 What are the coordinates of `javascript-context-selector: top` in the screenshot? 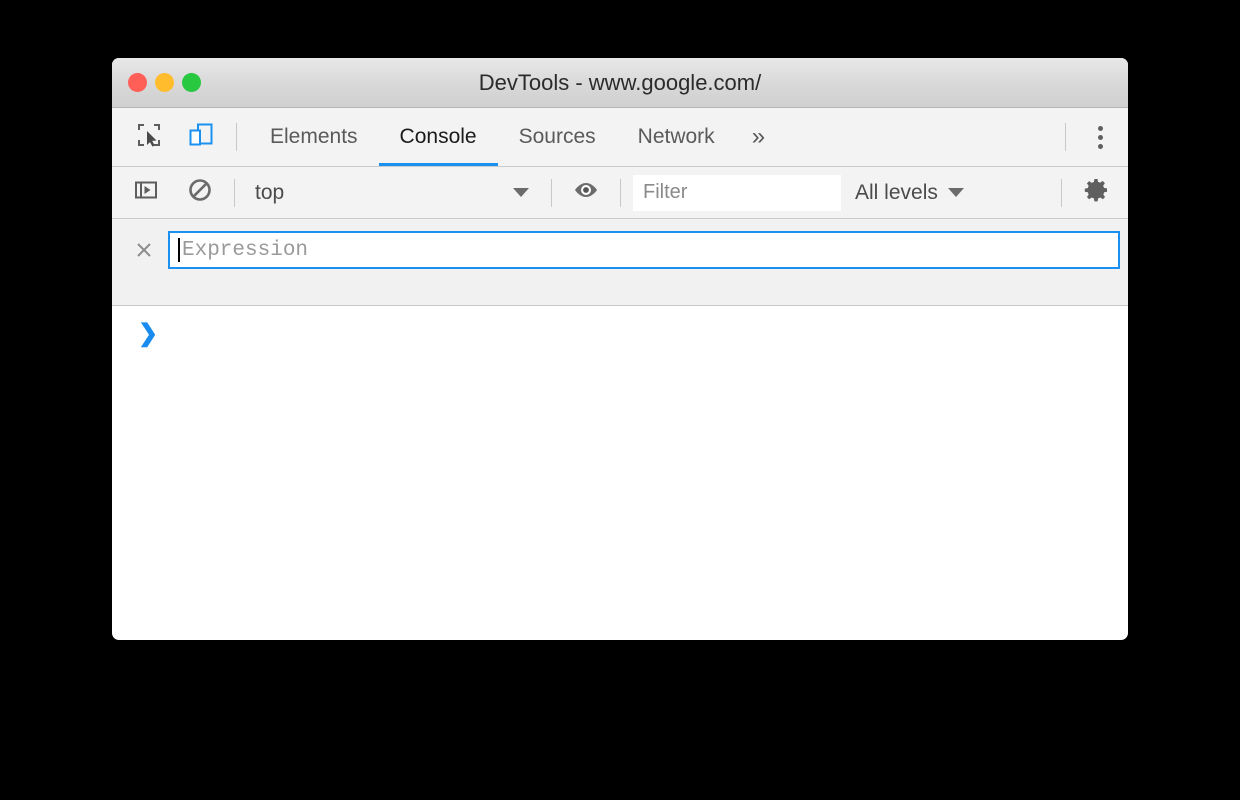 It's located at (393, 193).